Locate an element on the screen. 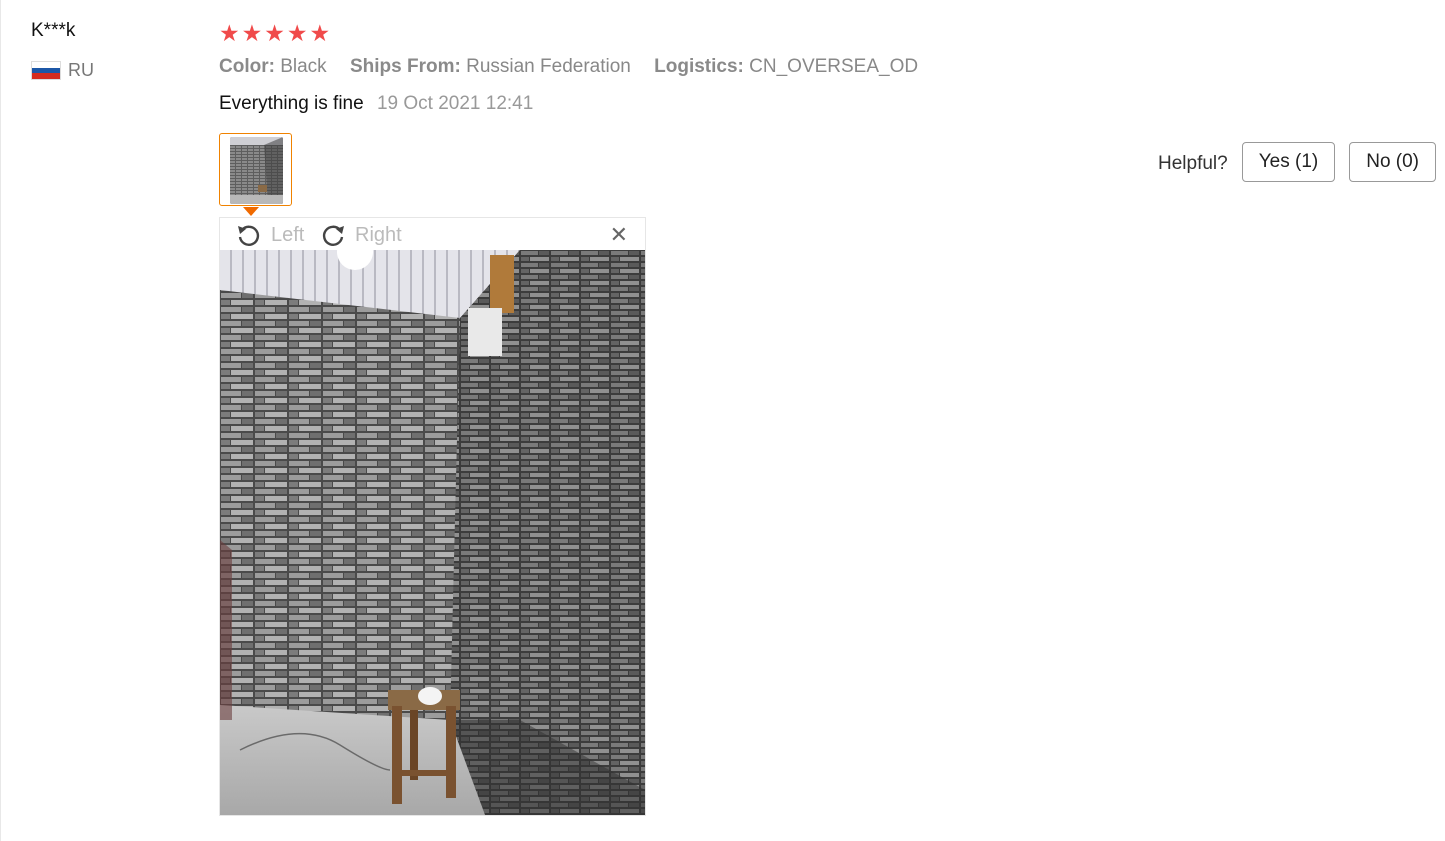 The width and height of the screenshot is (1445, 841). attribute-ships-from: Ships From: Russian Federation is located at coordinates (490, 66).